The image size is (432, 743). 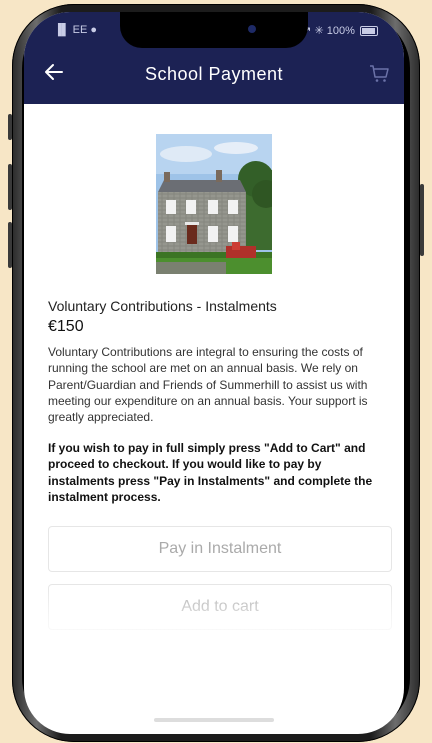 What do you see at coordinates (220, 607) in the screenshot?
I see `add-to-cart-button: Add to cart` at bounding box center [220, 607].